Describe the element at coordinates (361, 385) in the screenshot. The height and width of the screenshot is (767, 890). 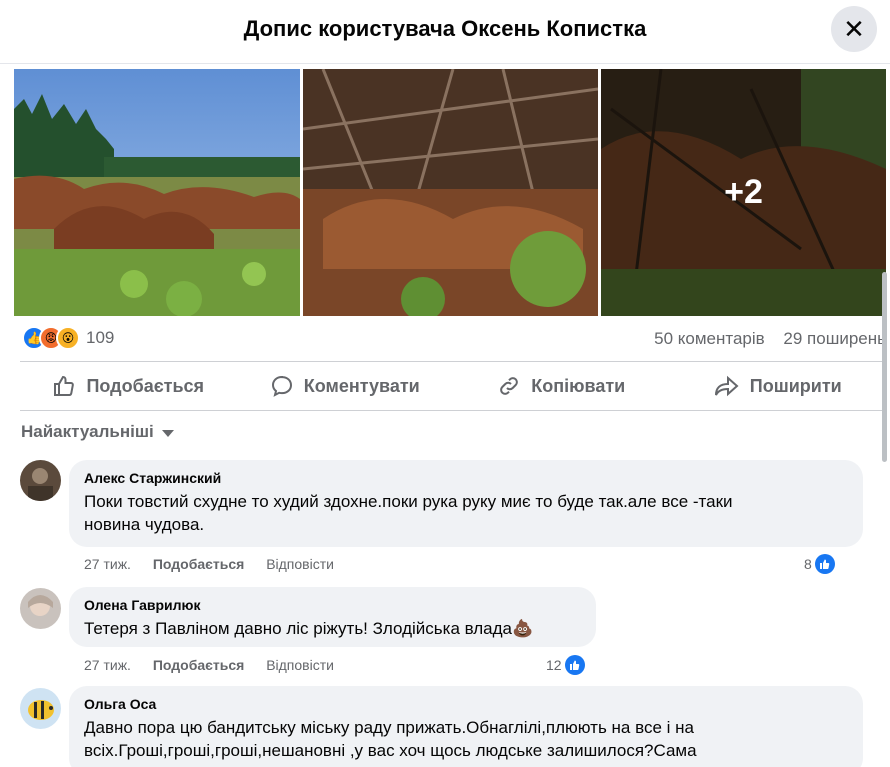
I see `comment-button-label: Коментувати` at that location.